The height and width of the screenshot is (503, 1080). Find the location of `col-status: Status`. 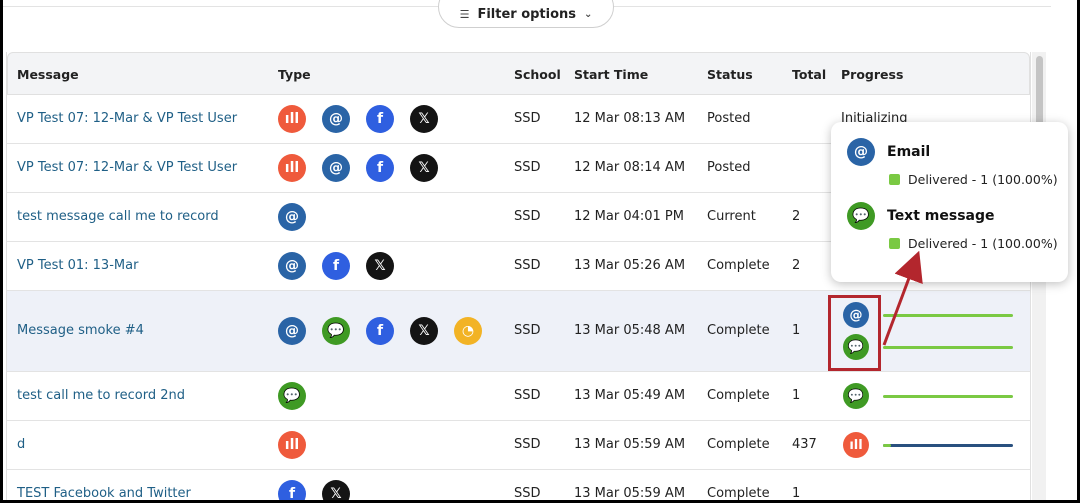

col-status: Status is located at coordinates (730, 74).